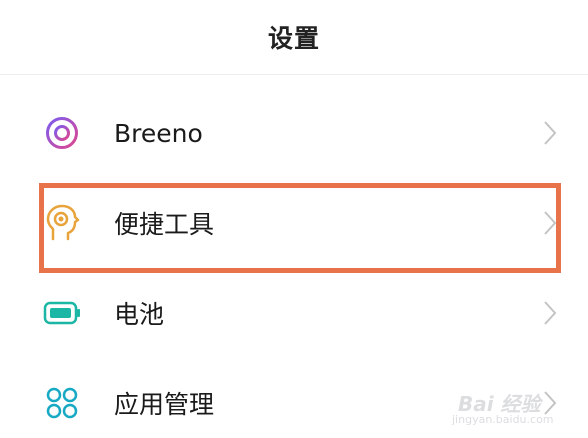 This screenshot has height=438, width=588. Describe the element at coordinates (503, 419) in the screenshot. I see `watermark-url: jingyan.baidu.com` at that location.